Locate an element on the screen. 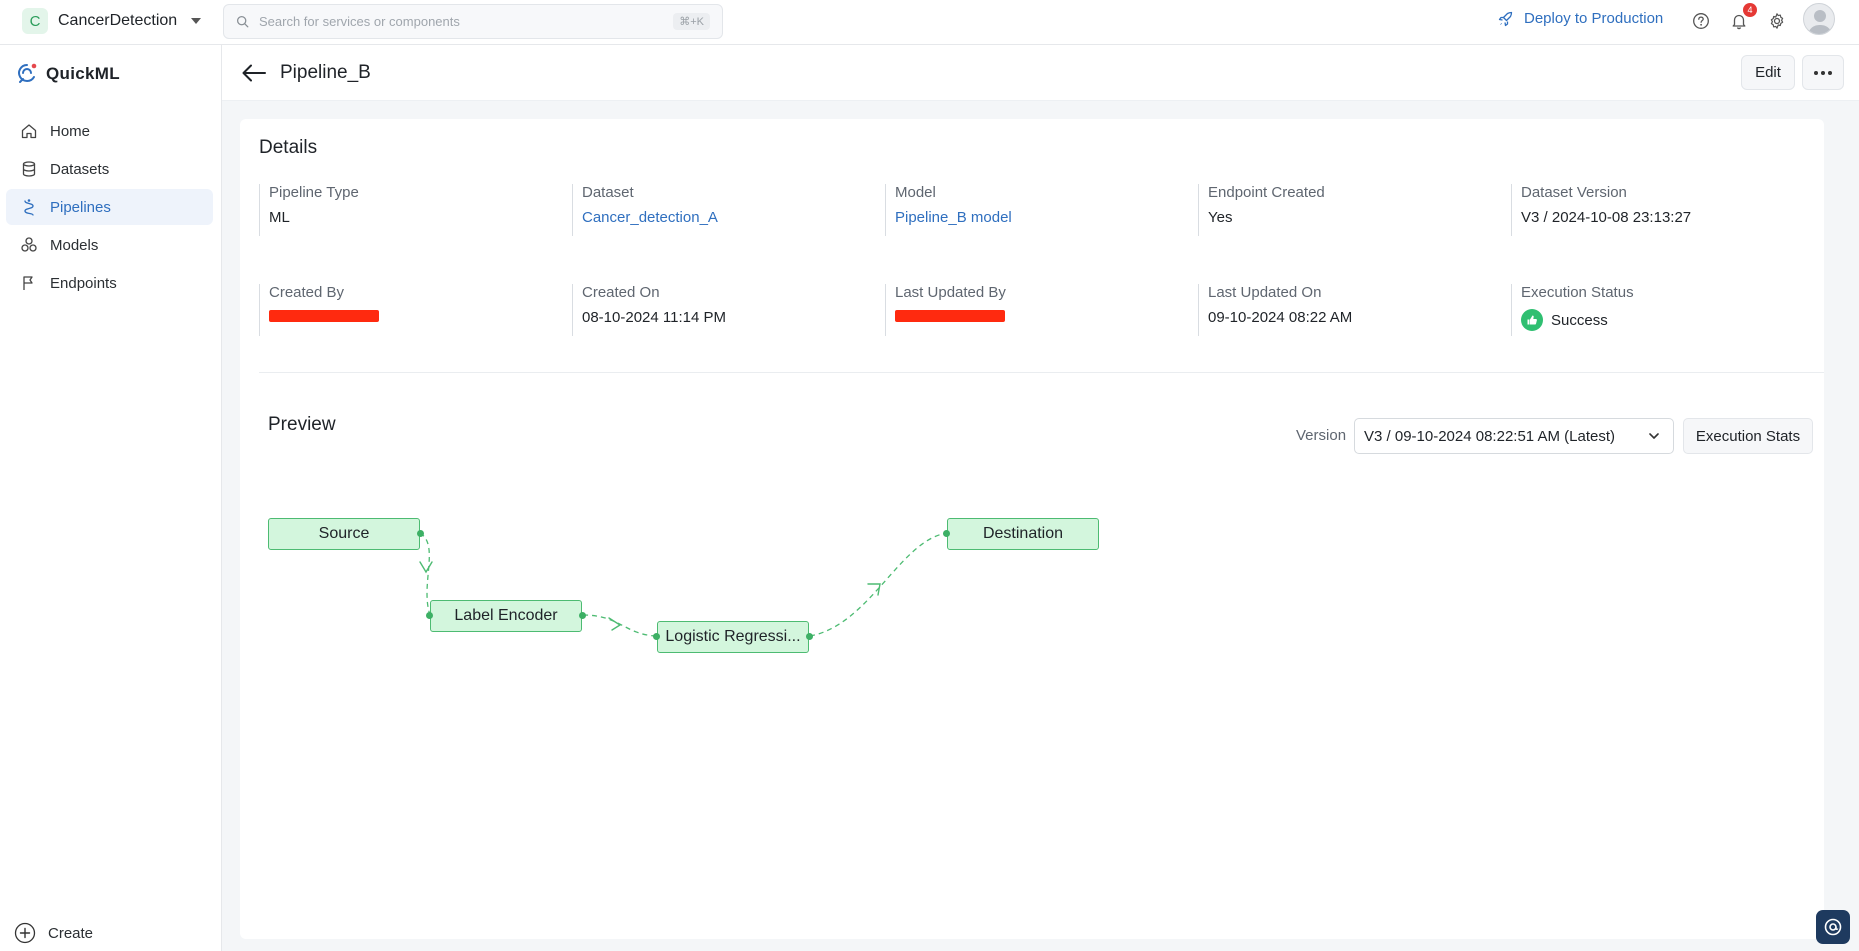 The width and height of the screenshot is (1859, 951). deploy-to-production-button: Deploy to Production is located at coordinates (1580, 18).